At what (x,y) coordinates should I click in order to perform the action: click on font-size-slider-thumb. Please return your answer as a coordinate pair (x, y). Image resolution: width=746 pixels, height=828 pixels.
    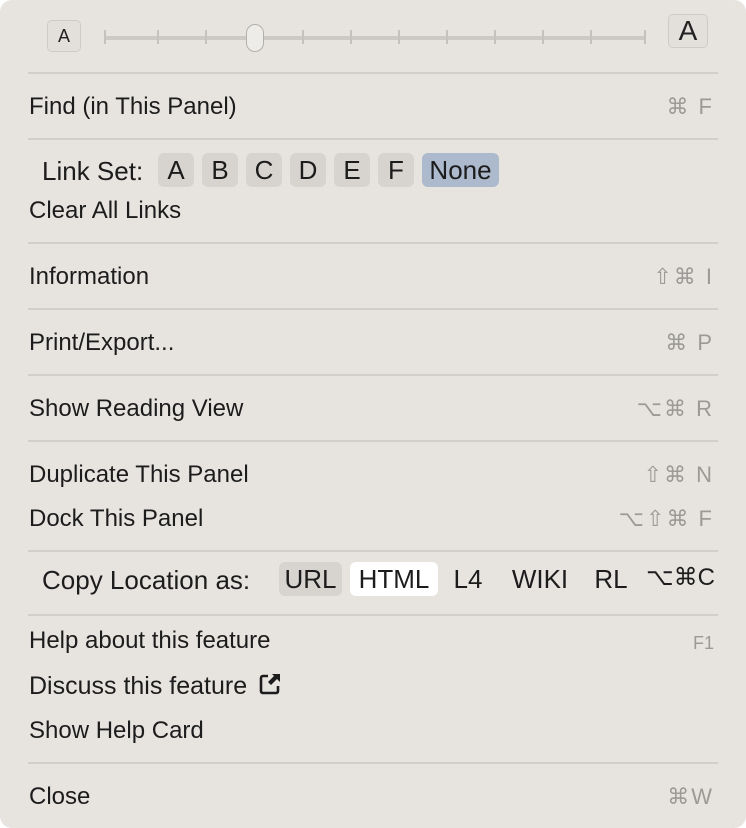
    Looking at the image, I should click on (255, 38).